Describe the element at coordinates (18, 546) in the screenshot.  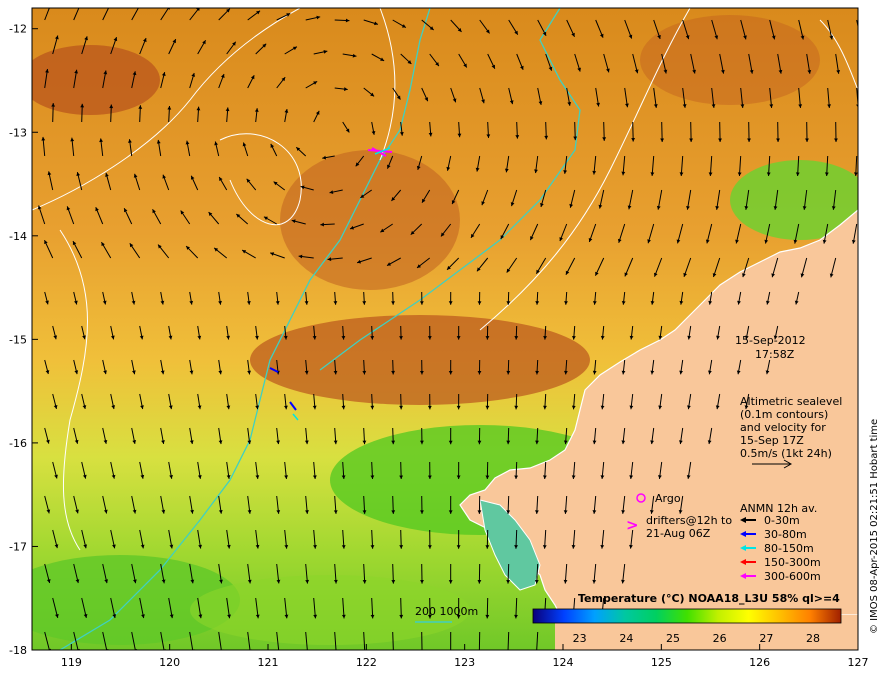
I see `y-tick-label: -17` at that location.